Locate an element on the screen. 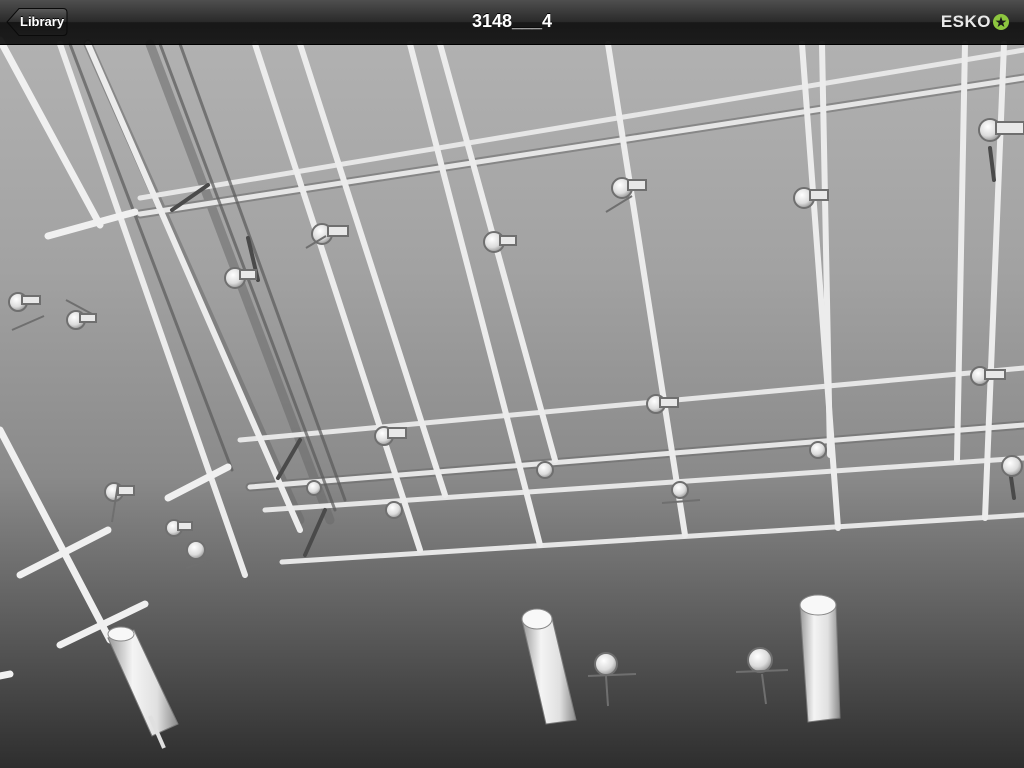 The image size is (1024, 768). esko-logo: ESKO is located at coordinates (975, 22).